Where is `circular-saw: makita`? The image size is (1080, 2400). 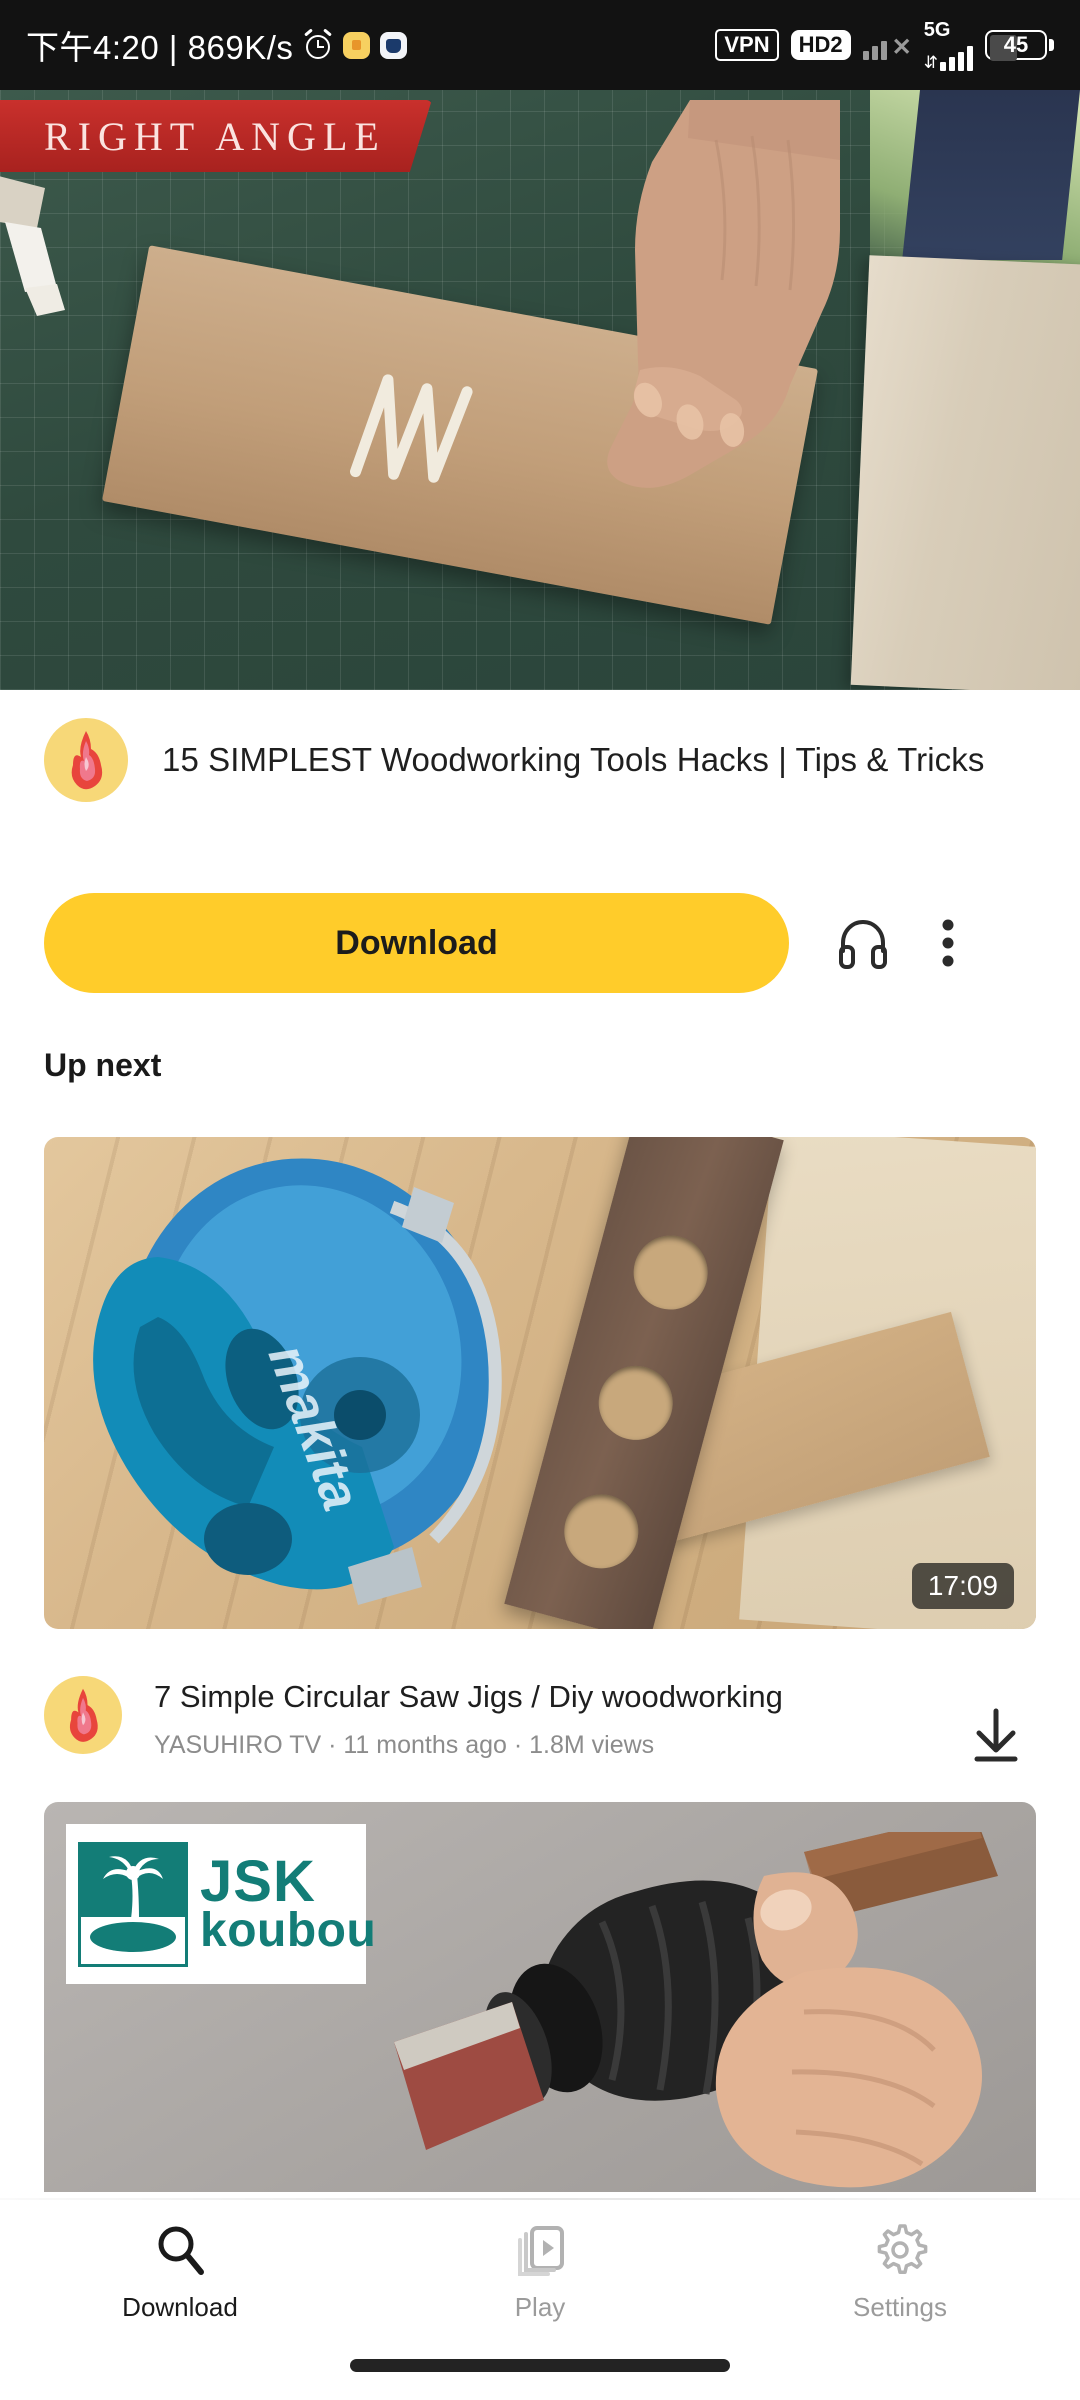 circular-saw: makita is located at coordinates (297, 1381).